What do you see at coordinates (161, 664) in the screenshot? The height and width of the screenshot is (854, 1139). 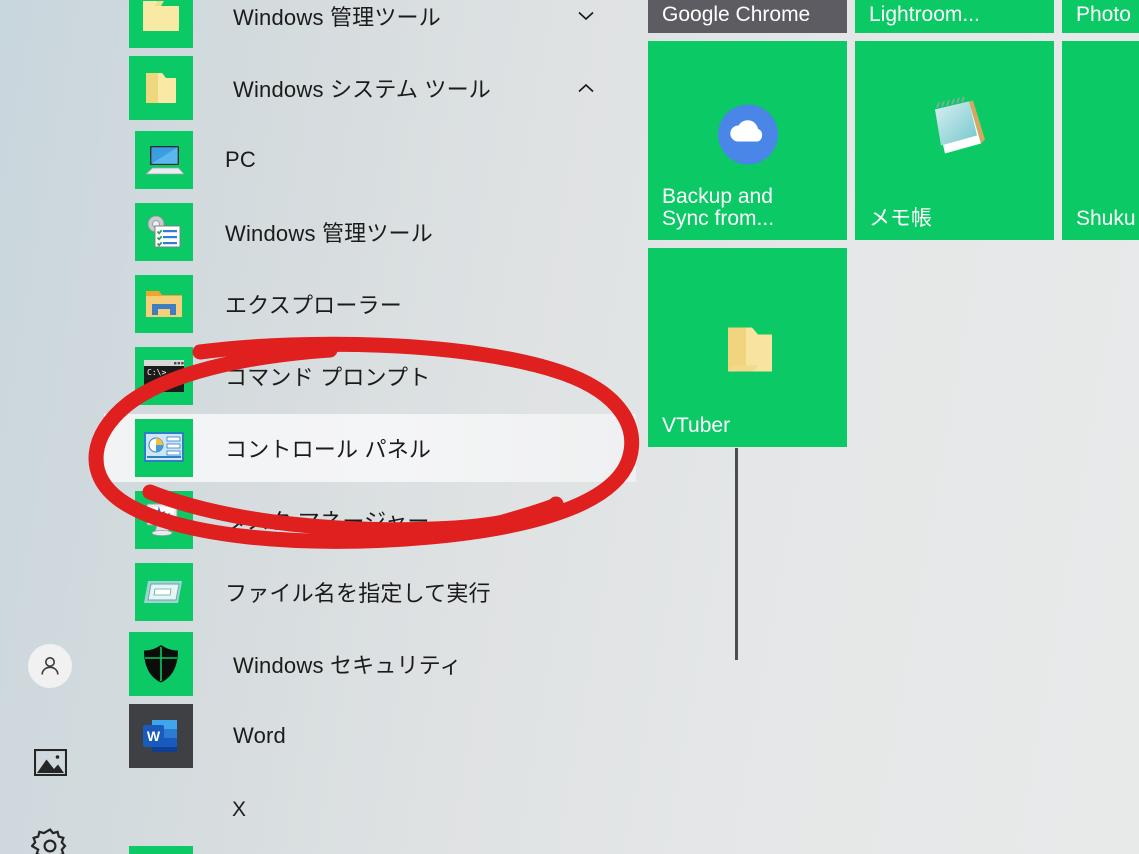 I see `shield-icon` at bounding box center [161, 664].